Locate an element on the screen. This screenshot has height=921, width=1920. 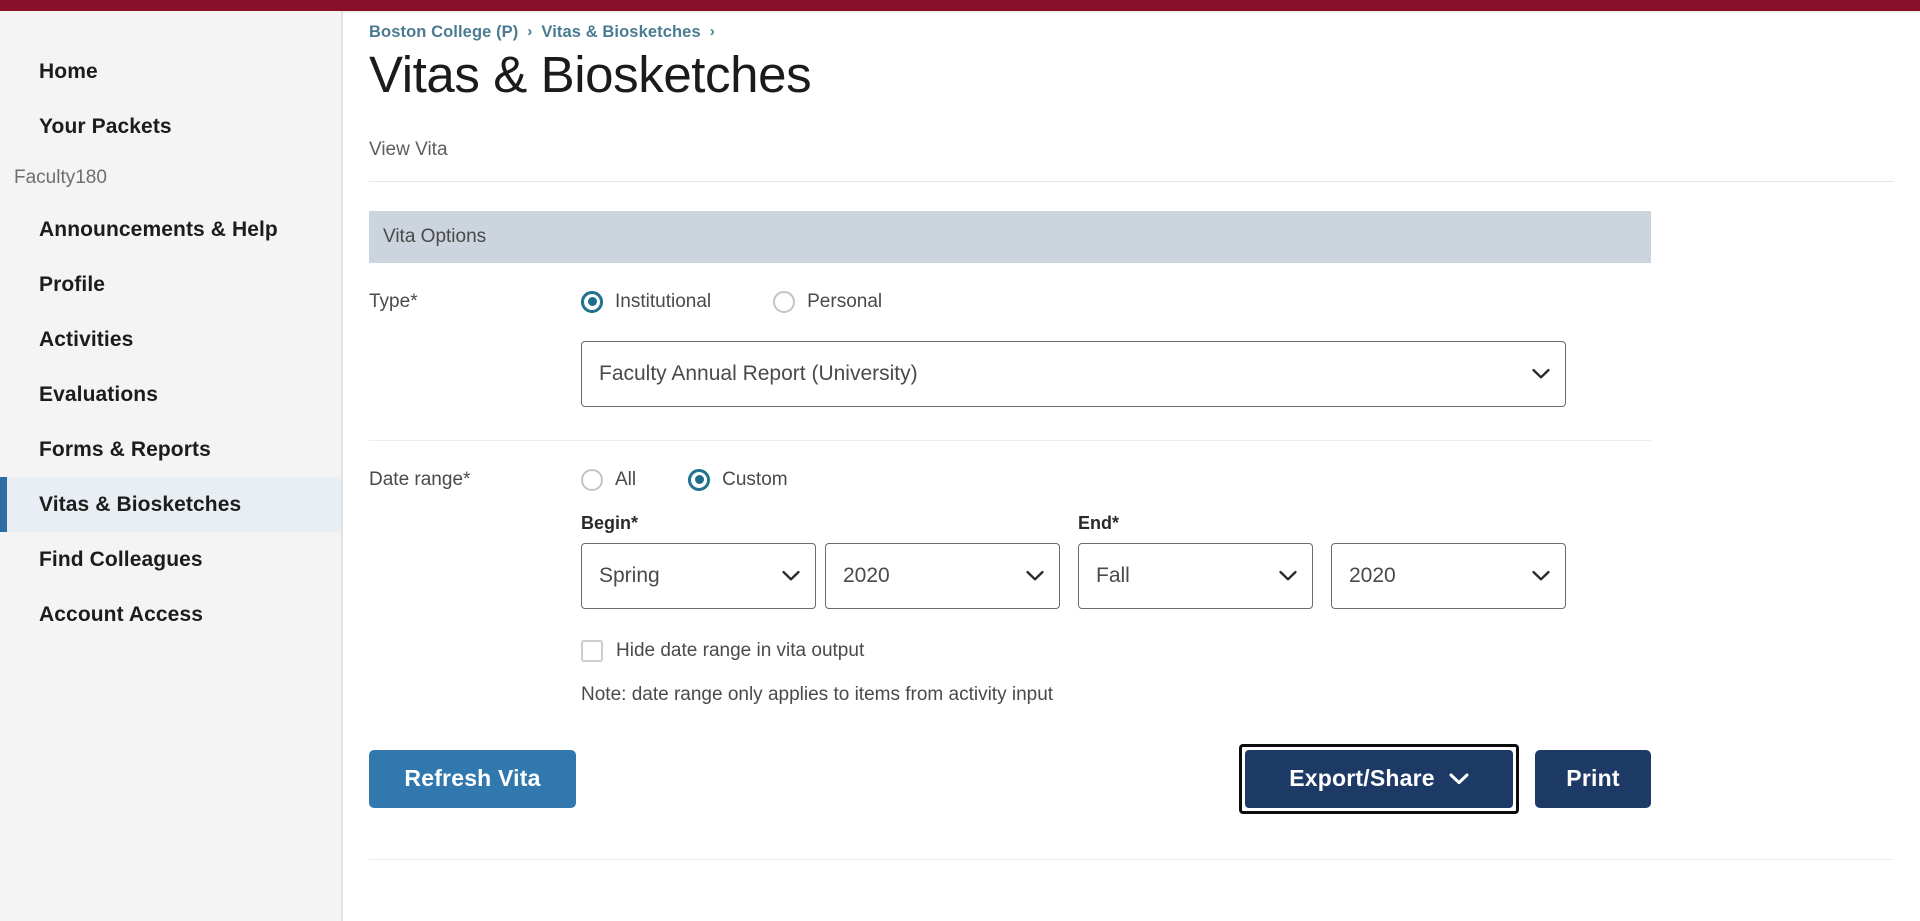
date-range-selects: Begin* Spring 2020 End* Fall 2020 is located at coordinates (1116, 561).